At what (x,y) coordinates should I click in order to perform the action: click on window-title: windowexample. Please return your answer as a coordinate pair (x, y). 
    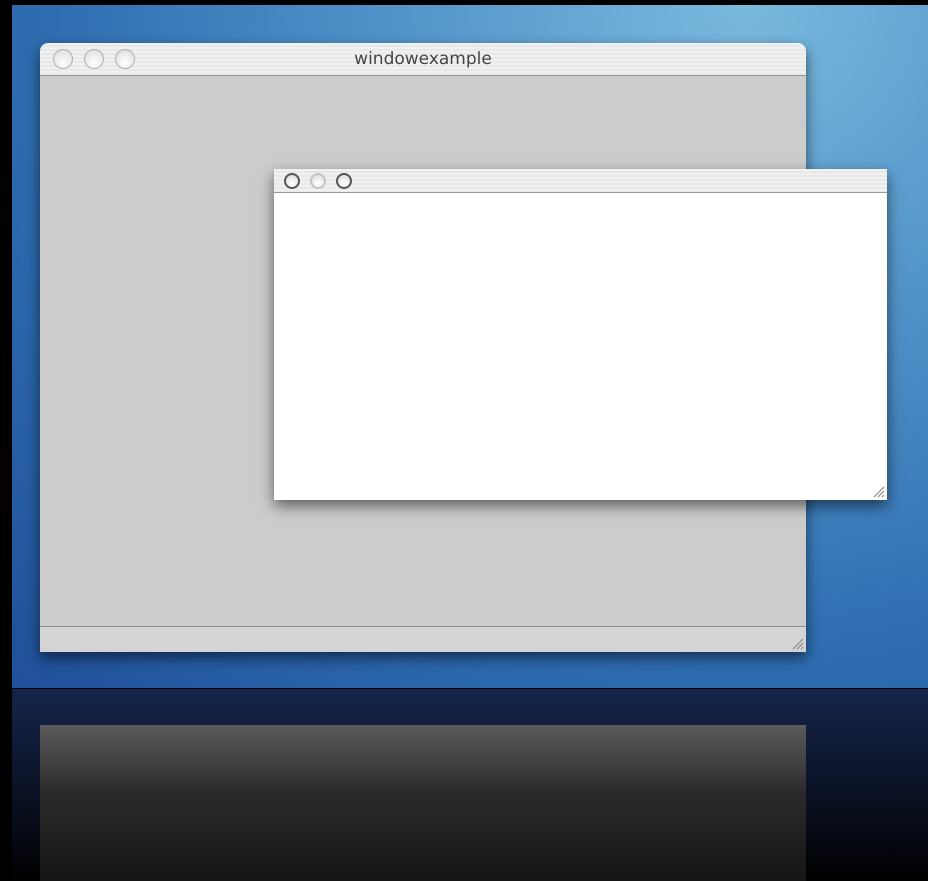
    Looking at the image, I should click on (423, 59).